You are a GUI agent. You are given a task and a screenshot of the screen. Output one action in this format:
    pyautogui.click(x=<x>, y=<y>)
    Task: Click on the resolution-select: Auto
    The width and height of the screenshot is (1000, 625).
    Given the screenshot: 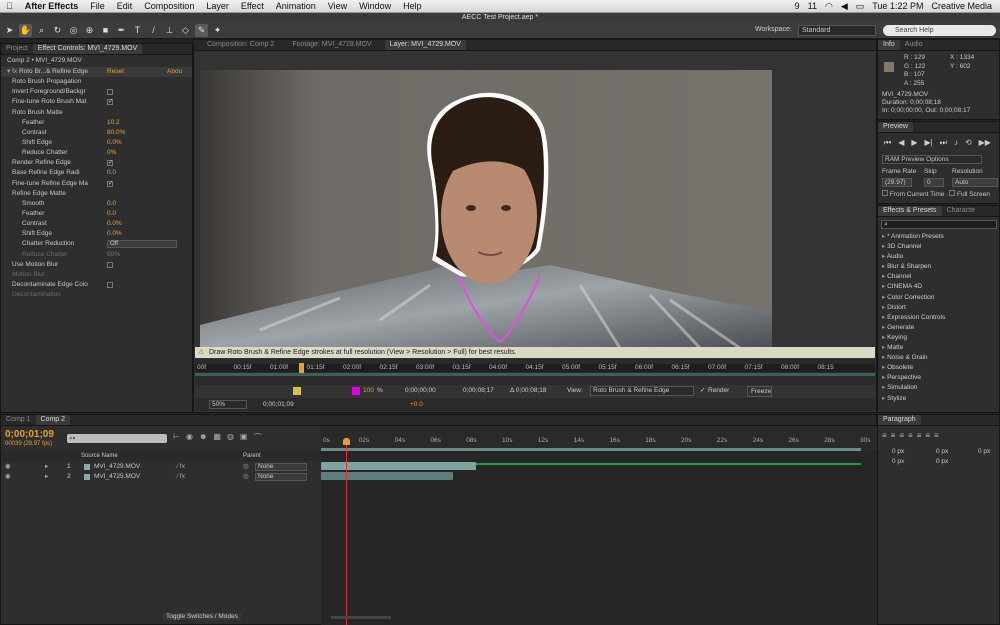 What is the action you would take?
    pyautogui.click(x=975, y=182)
    